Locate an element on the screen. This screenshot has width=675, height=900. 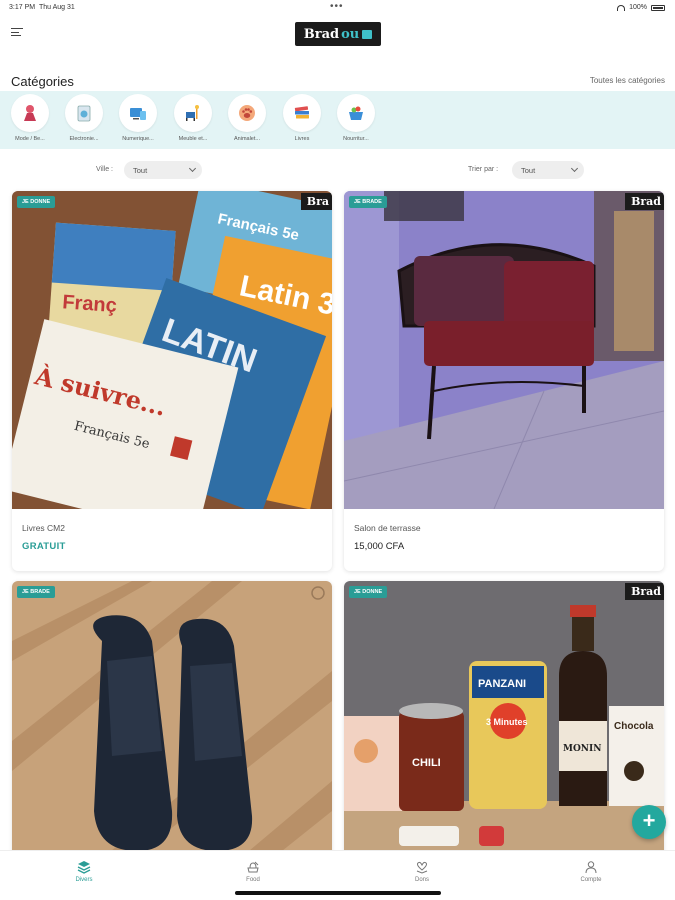
brand-watermark: Bra is located at coordinates (316, 201).